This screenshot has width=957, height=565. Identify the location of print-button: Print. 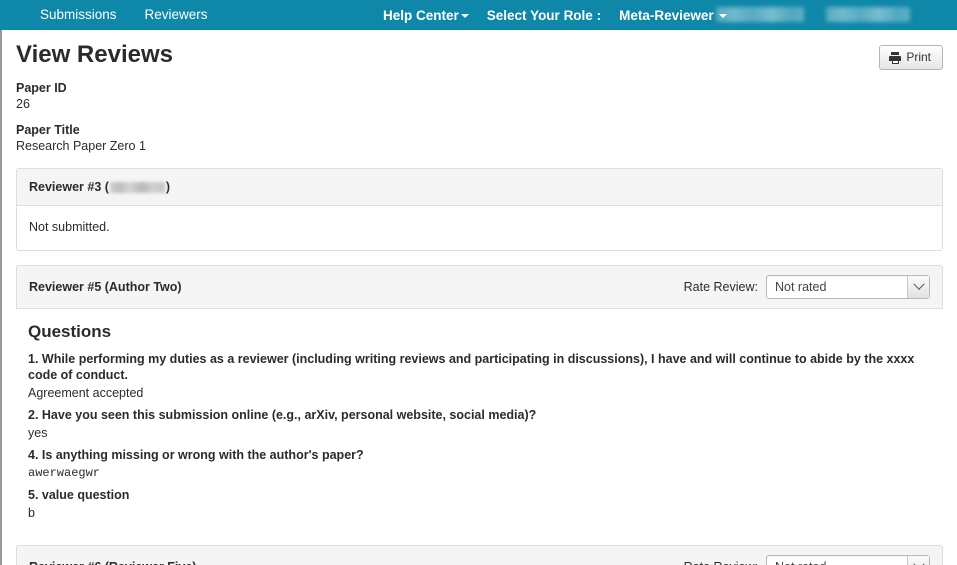
(911, 57).